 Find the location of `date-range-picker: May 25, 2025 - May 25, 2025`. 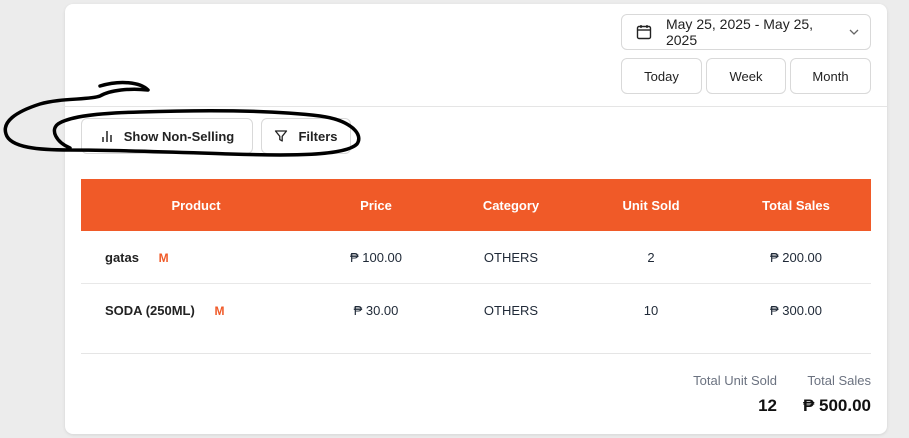

date-range-picker: May 25, 2025 - May 25, 2025 is located at coordinates (746, 32).